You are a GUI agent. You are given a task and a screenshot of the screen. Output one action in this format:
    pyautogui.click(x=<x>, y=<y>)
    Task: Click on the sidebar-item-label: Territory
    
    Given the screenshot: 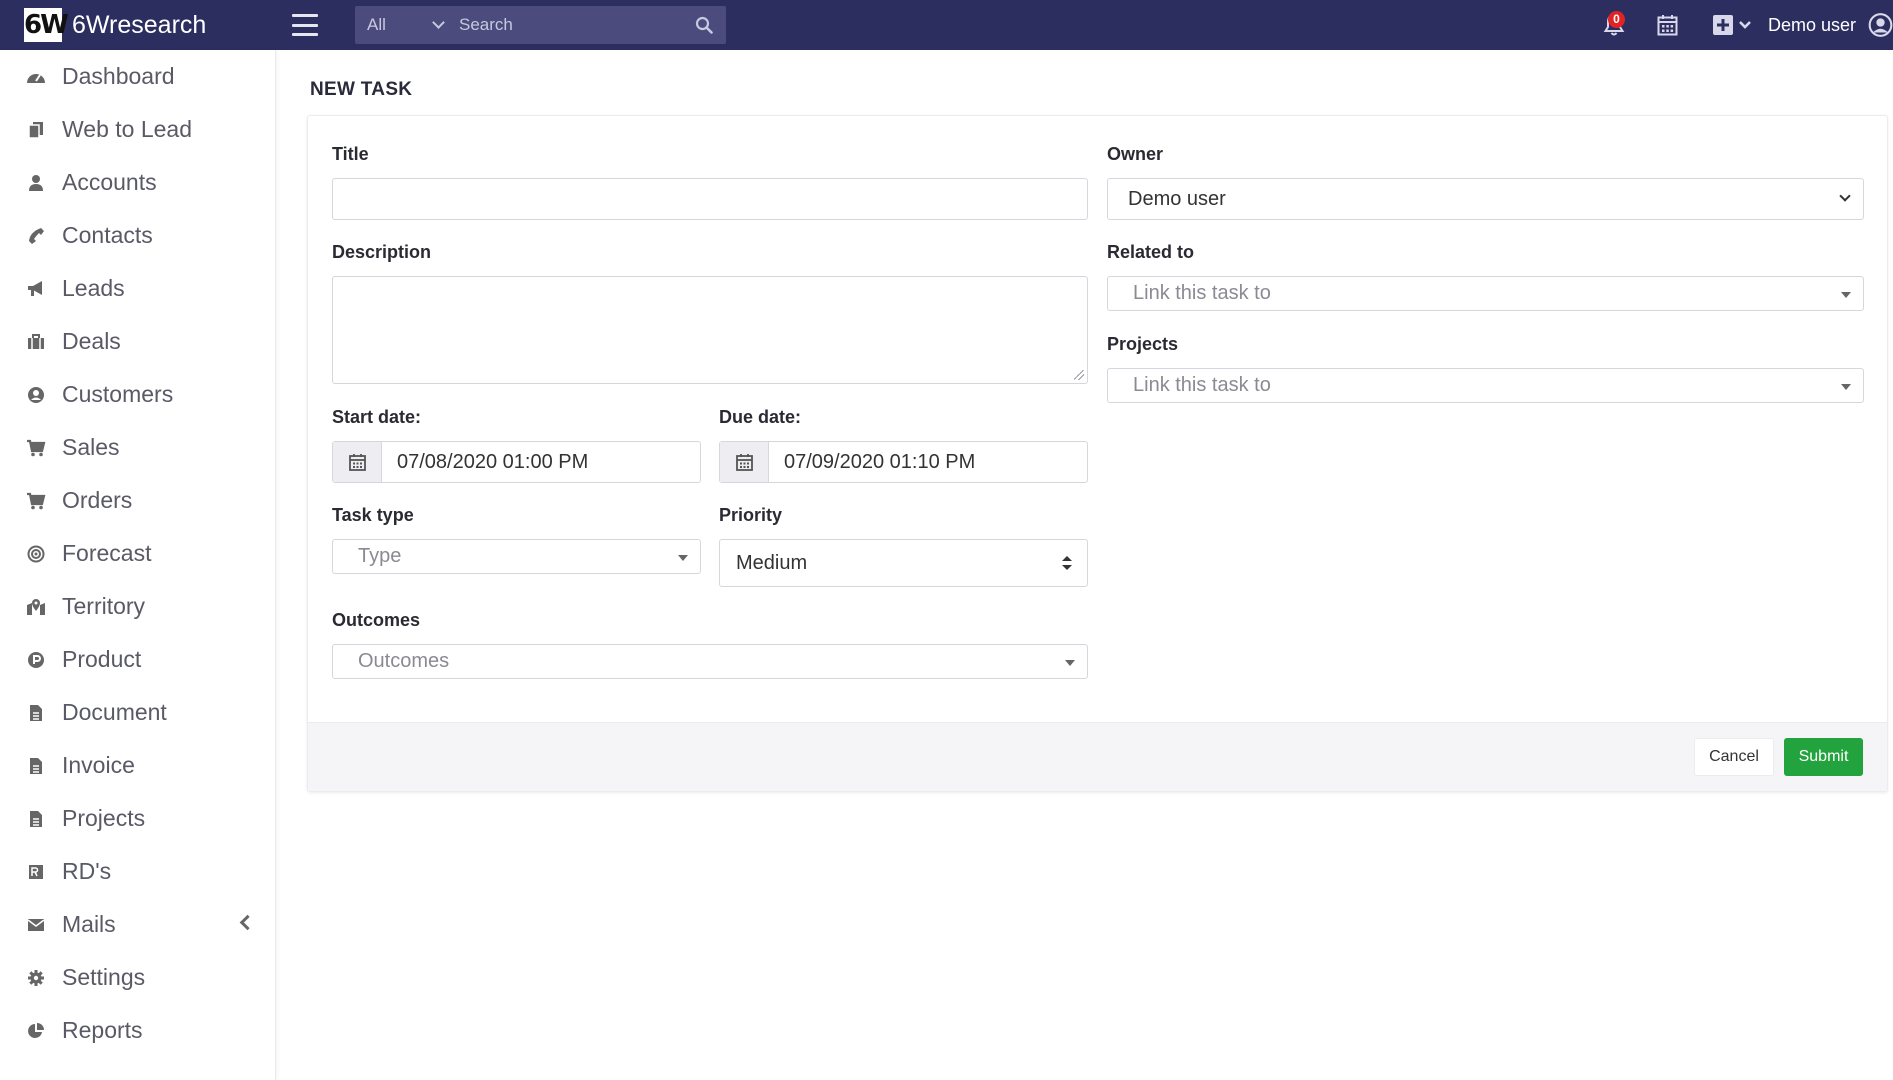 What is the action you would take?
    pyautogui.click(x=104, y=606)
    